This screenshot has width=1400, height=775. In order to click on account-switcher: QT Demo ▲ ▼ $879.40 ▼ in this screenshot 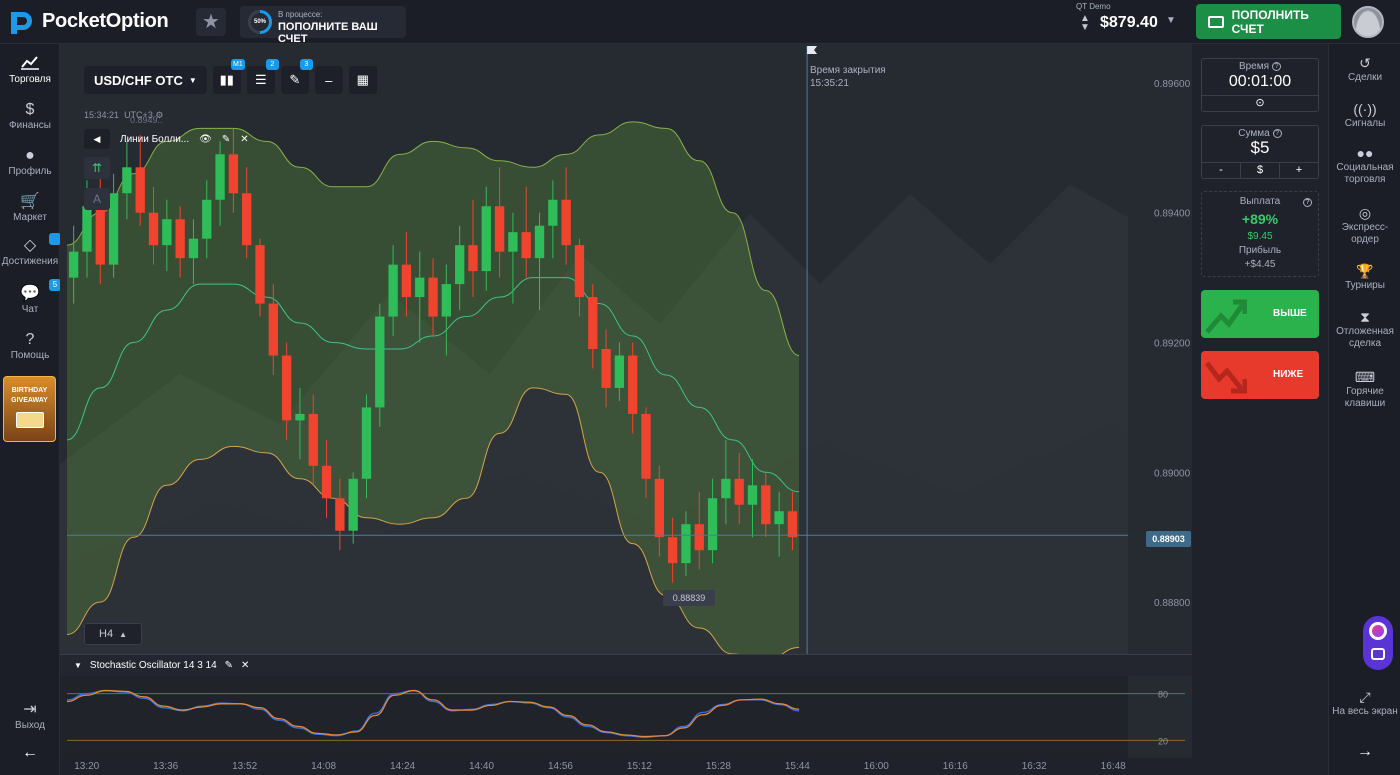, I will do `click(1127, 21)`.